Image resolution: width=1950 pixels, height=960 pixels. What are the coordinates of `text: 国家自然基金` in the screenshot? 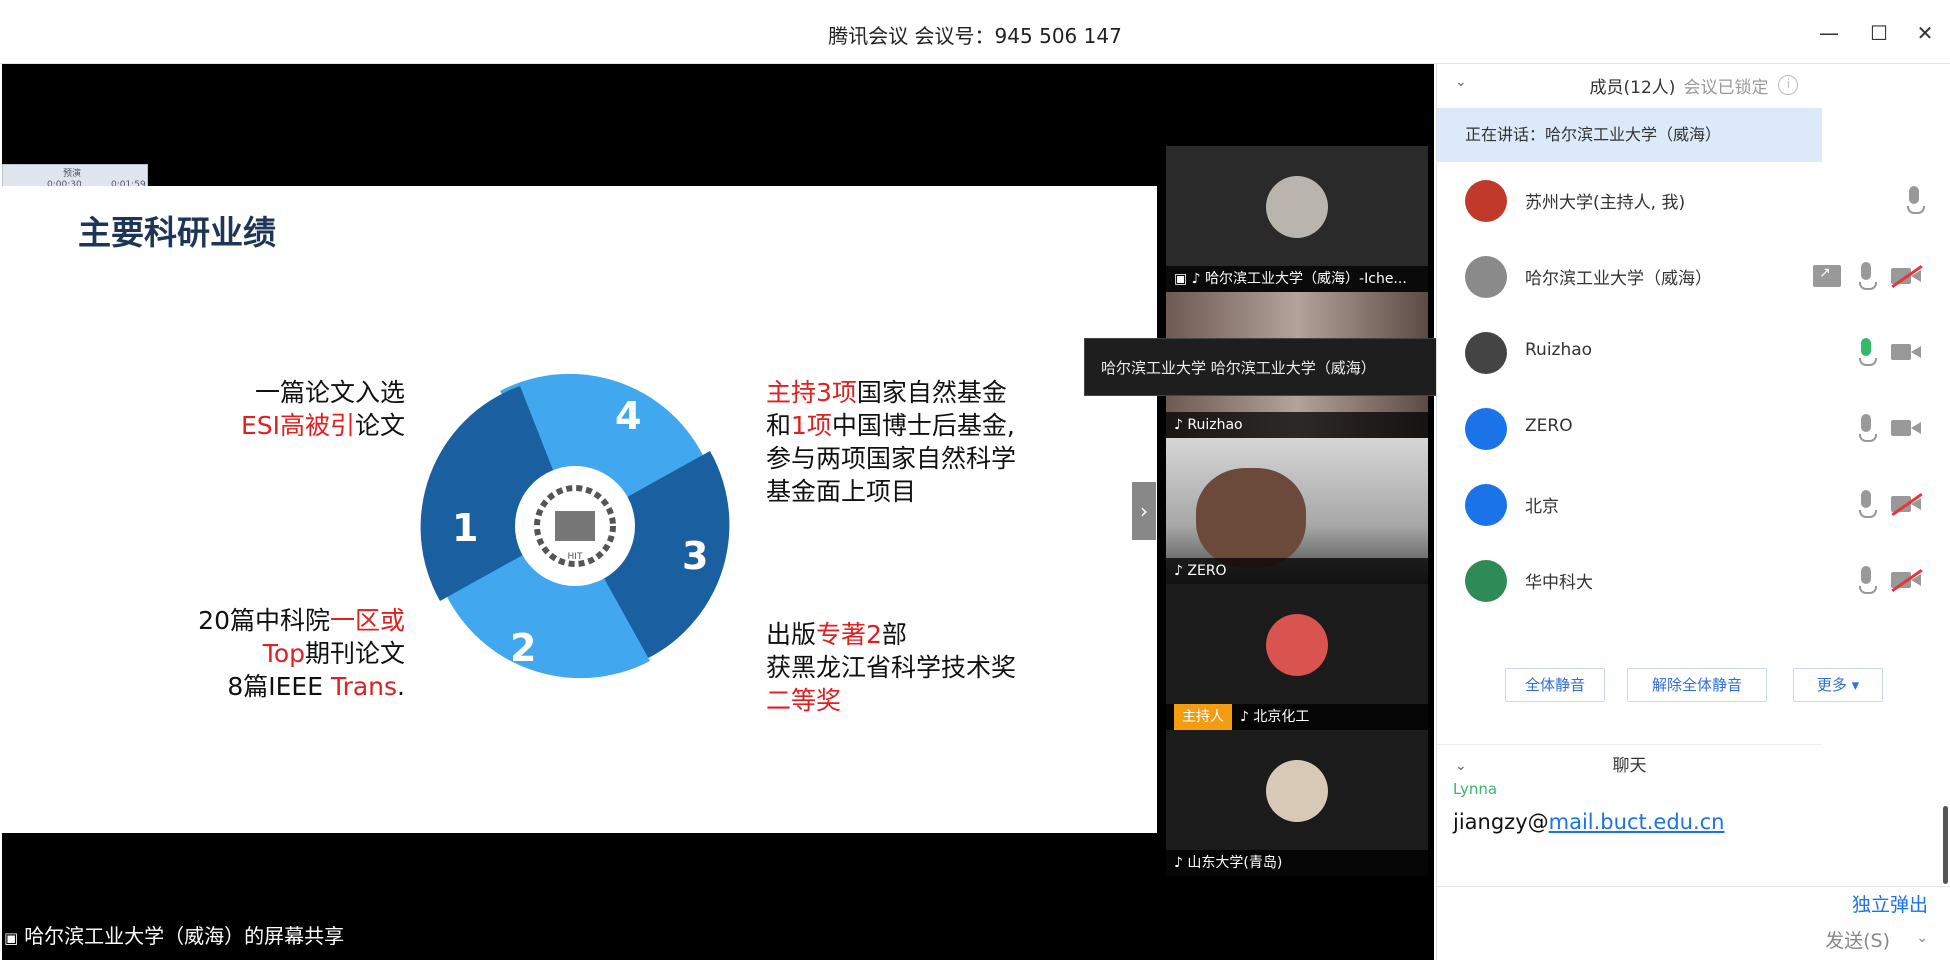 It's located at (931, 392).